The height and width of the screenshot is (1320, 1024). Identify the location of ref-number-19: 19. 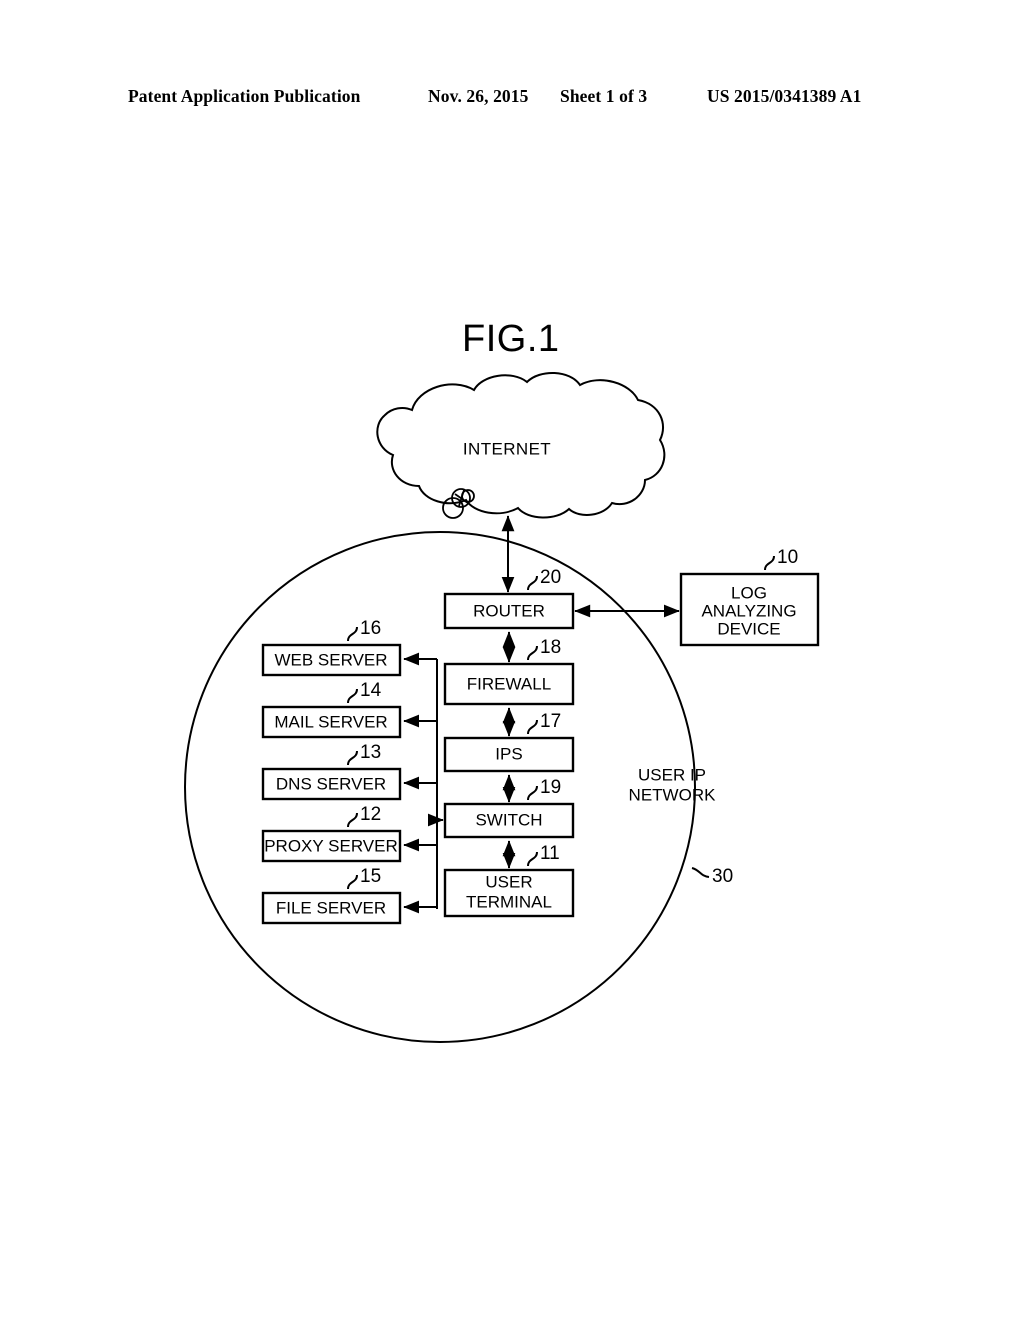
(550, 787).